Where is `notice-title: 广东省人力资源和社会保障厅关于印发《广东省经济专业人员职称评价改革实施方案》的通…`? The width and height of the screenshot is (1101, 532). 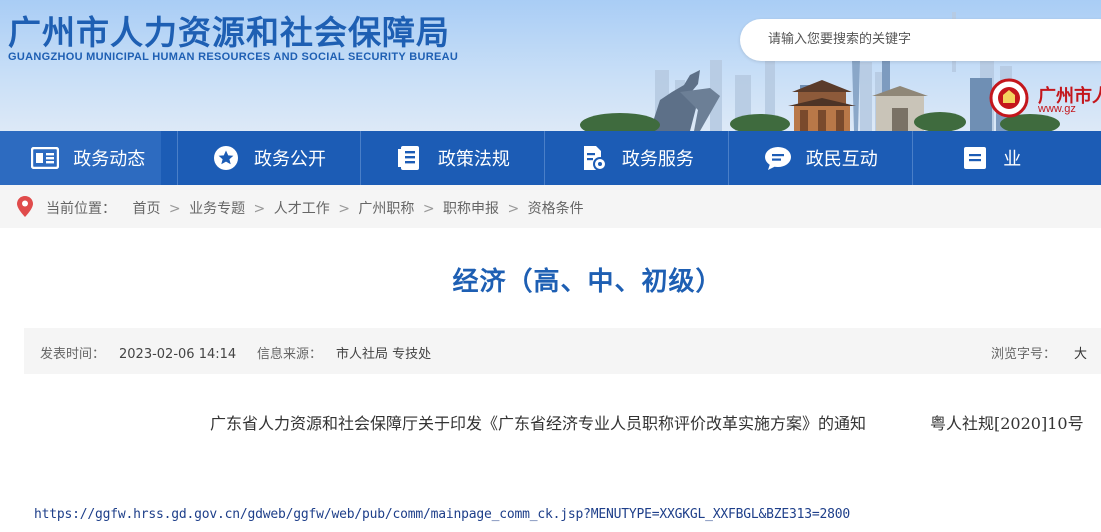
notice-title: 广东省人力资源和社会保障厅关于印发《广东省经济专业人员职称评价改革实施方案》的通… is located at coordinates (538, 423).